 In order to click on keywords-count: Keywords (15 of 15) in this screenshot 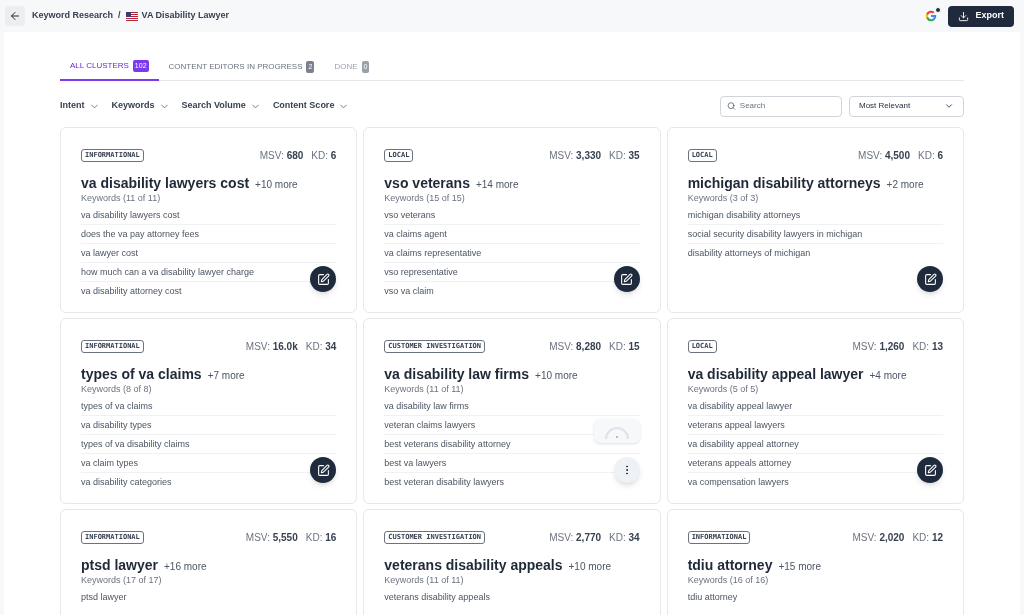, I will do `click(425, 198)`.